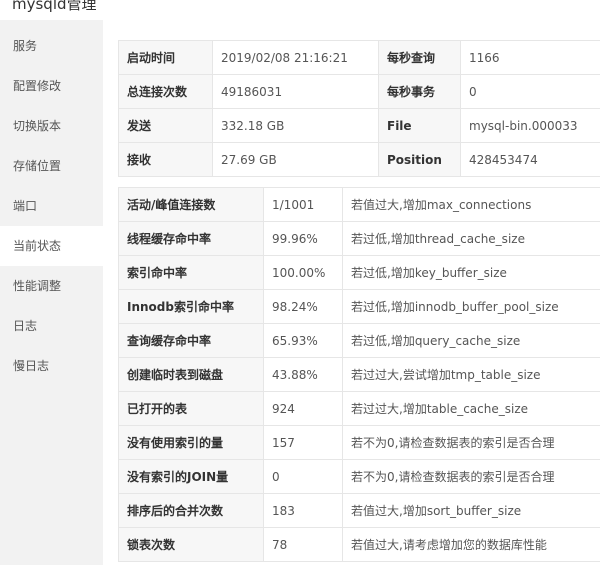 The width and height of the screenshot is (600, 565). I want to click on metric-value: 183, so click(303, 510).